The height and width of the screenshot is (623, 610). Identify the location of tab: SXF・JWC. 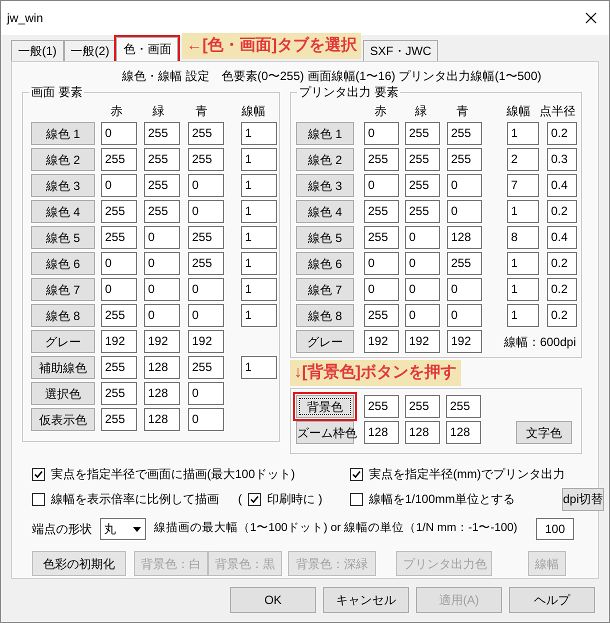
(400, 50).